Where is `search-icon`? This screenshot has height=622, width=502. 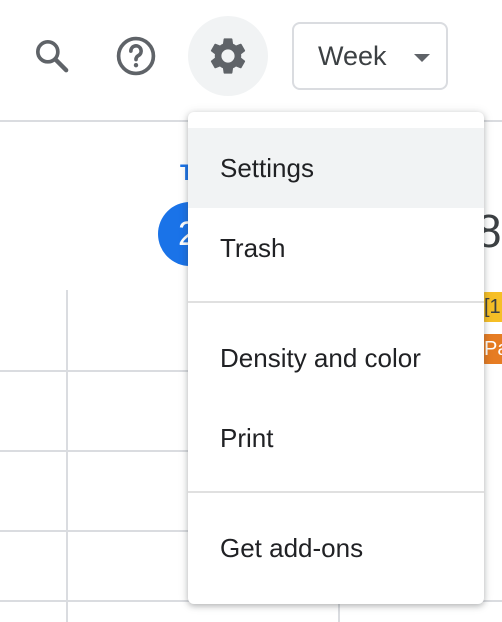
search-icon is located at coordinates (52, 56).